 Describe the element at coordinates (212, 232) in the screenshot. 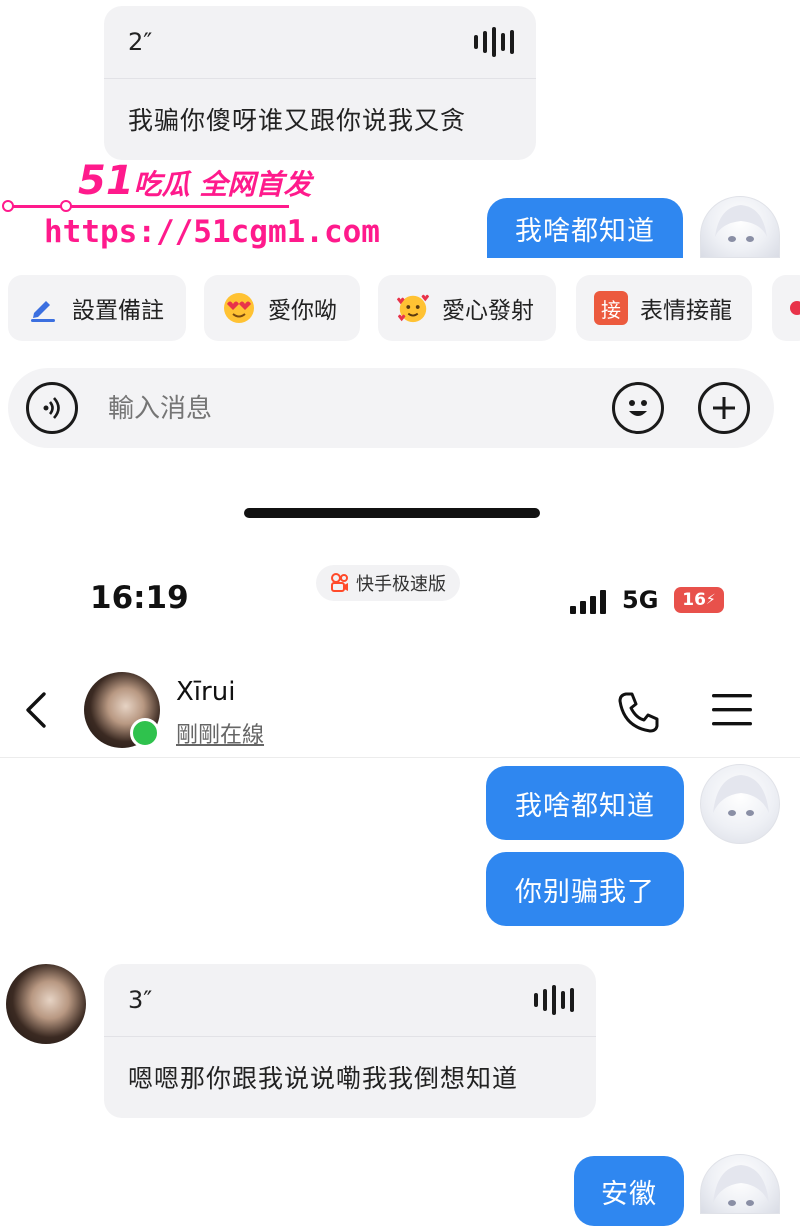

I see `watermark-url: https://51cgm1.com` at that location.